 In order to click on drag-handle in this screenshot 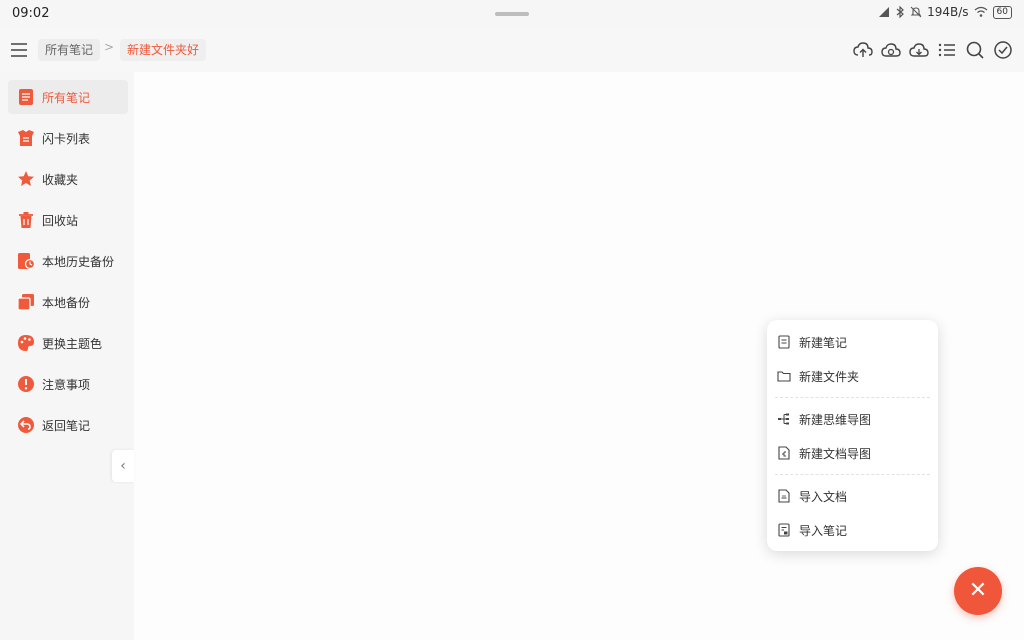, I will do `click(512, 14)`.